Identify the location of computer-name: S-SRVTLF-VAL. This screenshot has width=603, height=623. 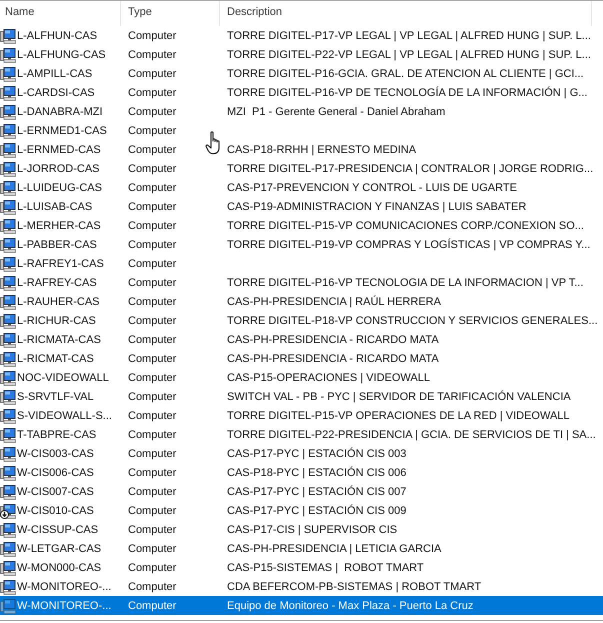
(55, 396).